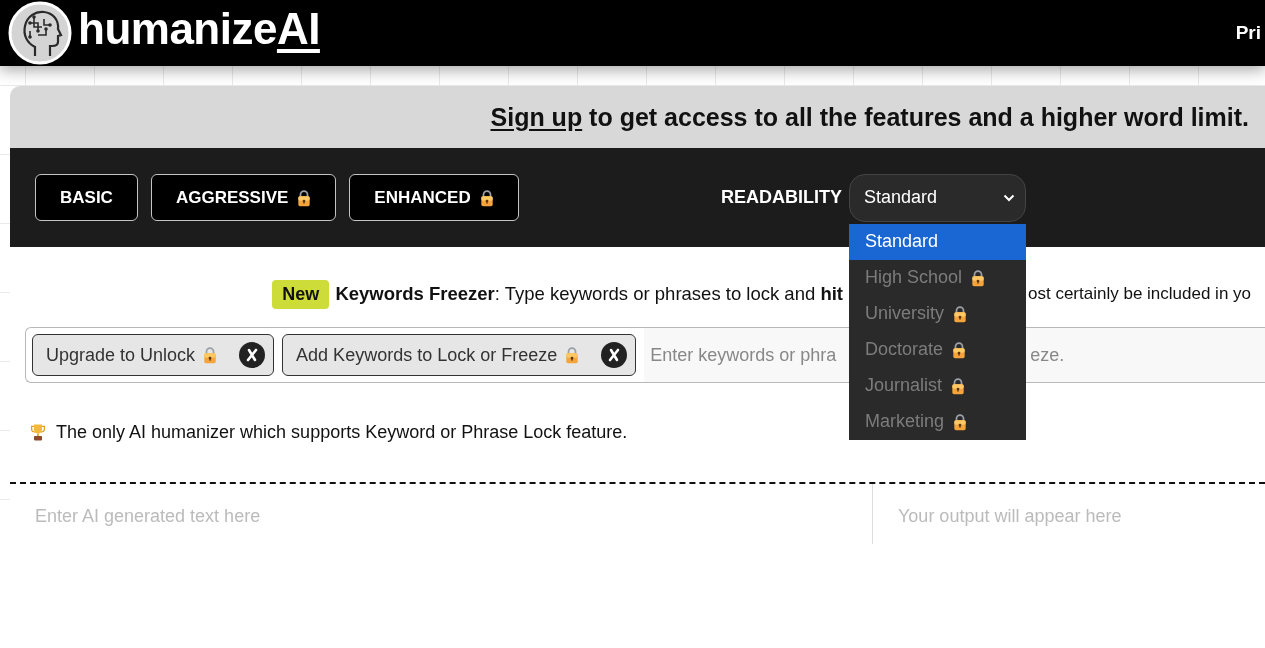  I want to click on freezer-description: ost certainly be included in yo, so click(1140, 294).